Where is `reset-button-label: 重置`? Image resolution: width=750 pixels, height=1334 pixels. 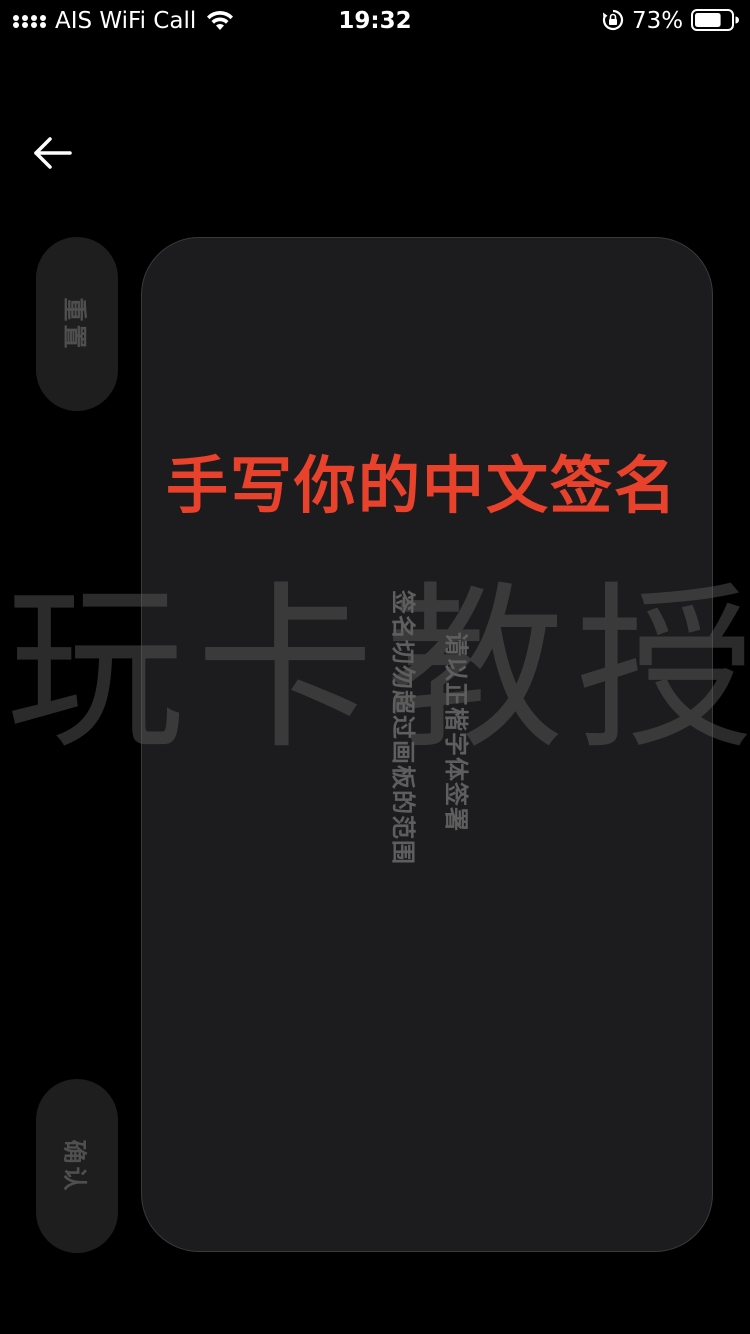
reset-button-label: 重置 is located at coordinates (74, 324).